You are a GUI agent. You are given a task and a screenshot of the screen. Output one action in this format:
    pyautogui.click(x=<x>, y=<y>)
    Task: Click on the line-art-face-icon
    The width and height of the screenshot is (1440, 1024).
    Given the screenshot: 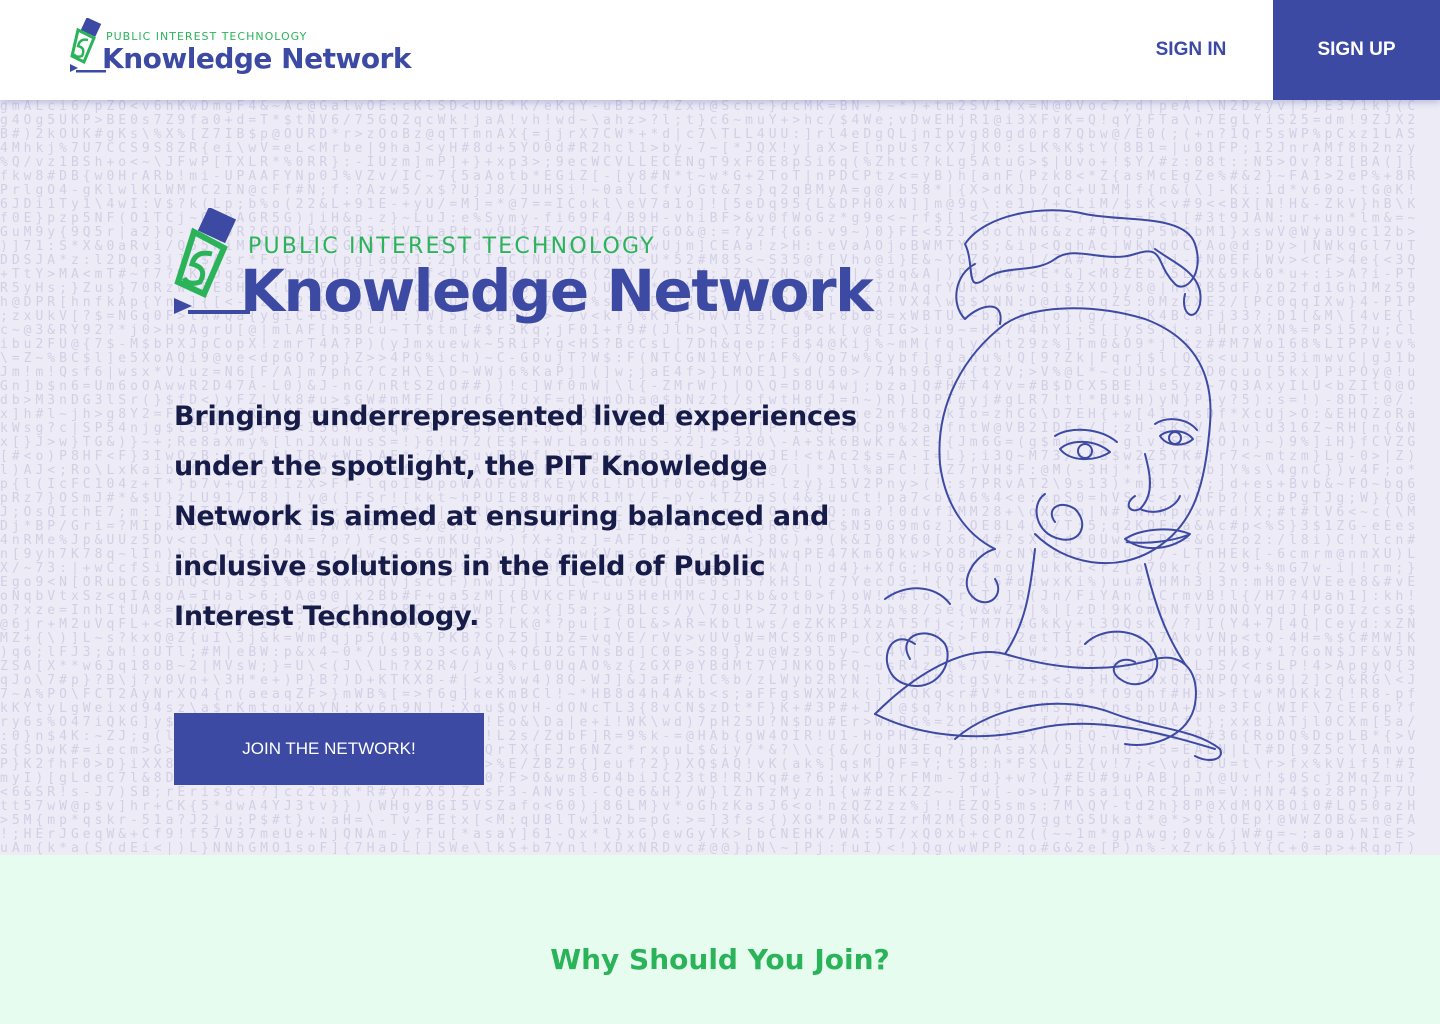 What is the action you would take?
    pyautogui.click(x=1048, y=485)
    